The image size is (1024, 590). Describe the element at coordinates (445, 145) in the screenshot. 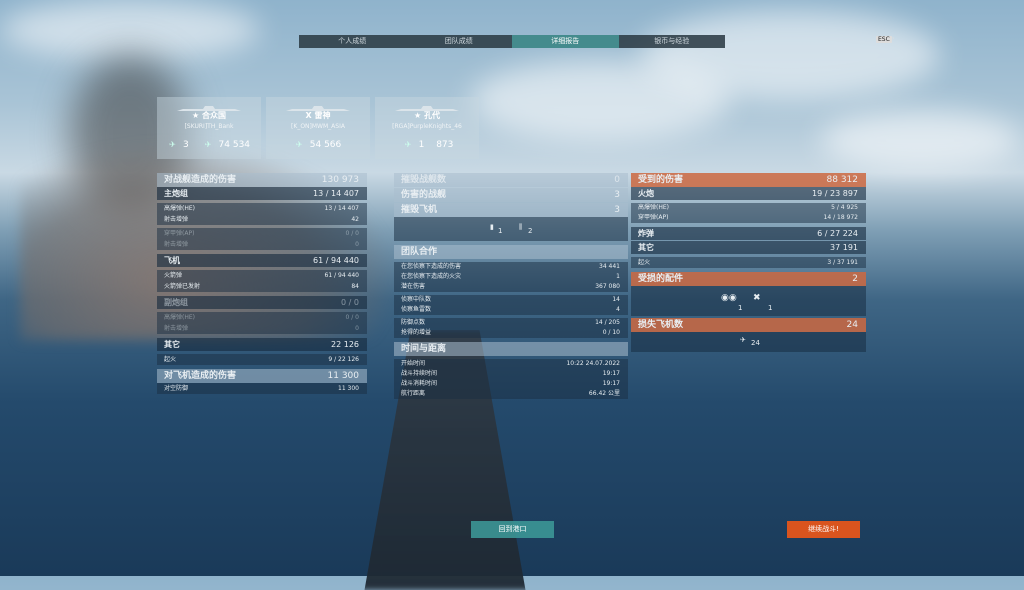

I see `stat-value: 873` at that location.